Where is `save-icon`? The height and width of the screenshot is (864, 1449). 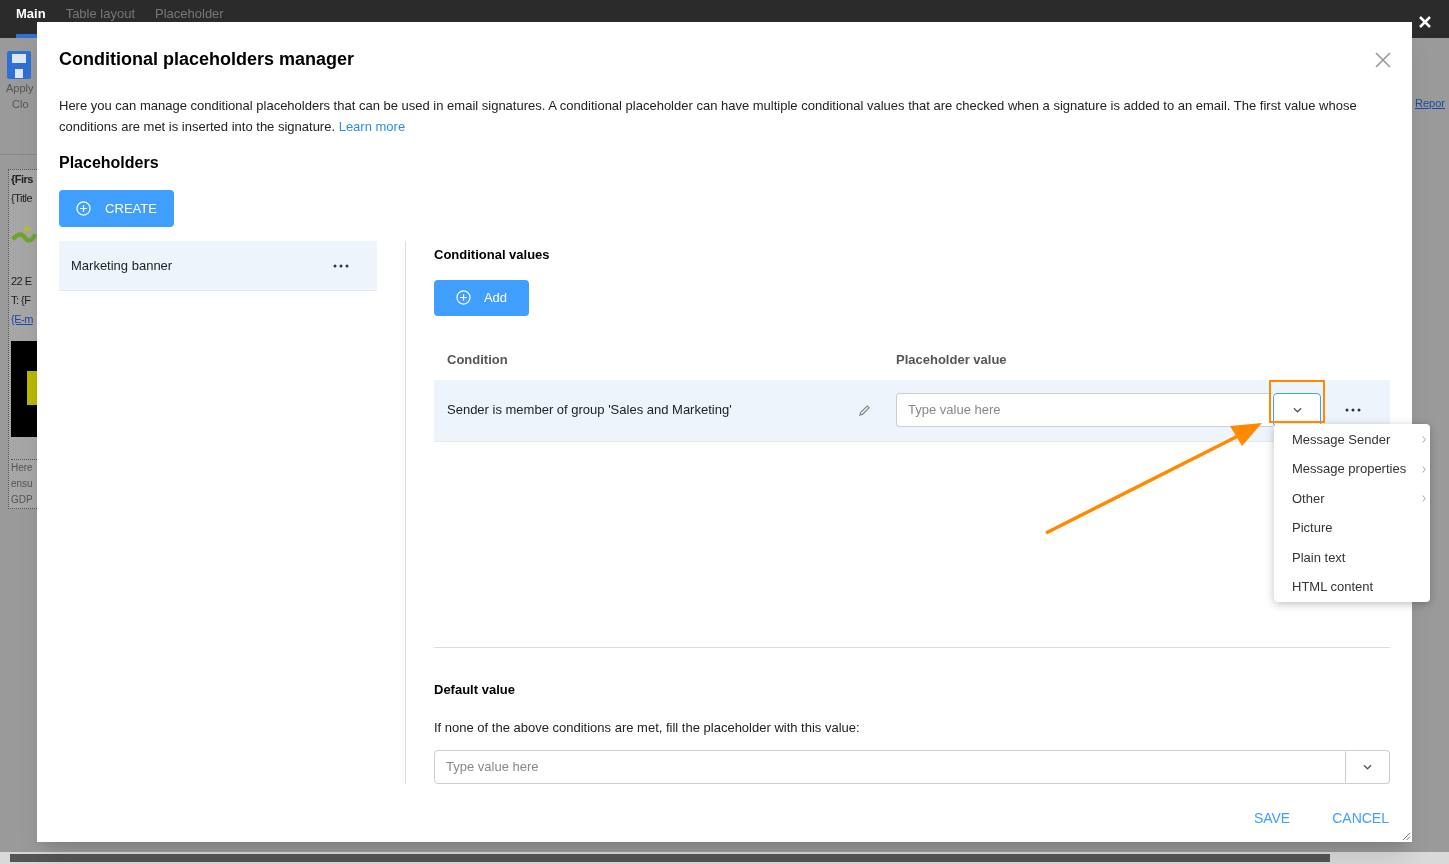
save-icon is located at coordinates (19, 65).